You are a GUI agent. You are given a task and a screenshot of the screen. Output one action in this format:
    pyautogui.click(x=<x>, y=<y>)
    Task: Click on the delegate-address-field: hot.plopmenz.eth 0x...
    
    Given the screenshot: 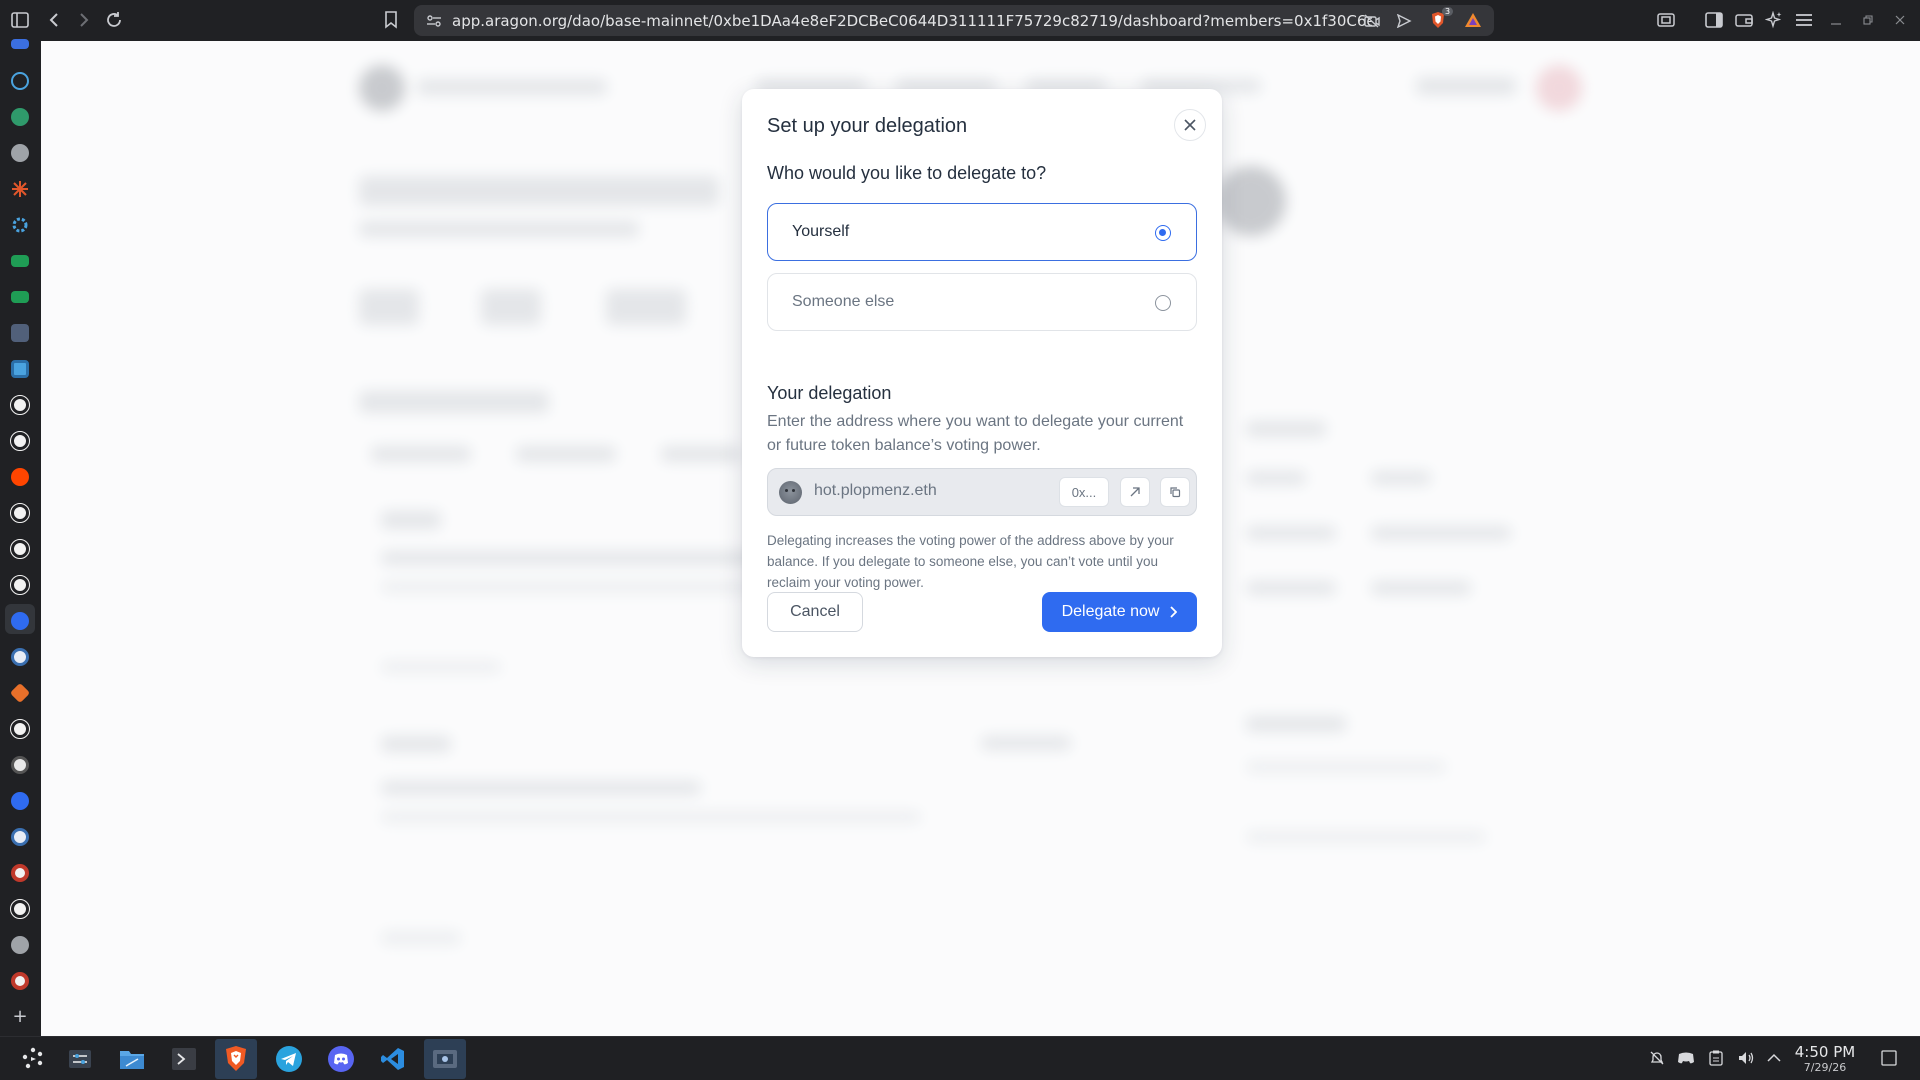 What is the action you would take?
    pyautogui.click(x=982, y=492)
    